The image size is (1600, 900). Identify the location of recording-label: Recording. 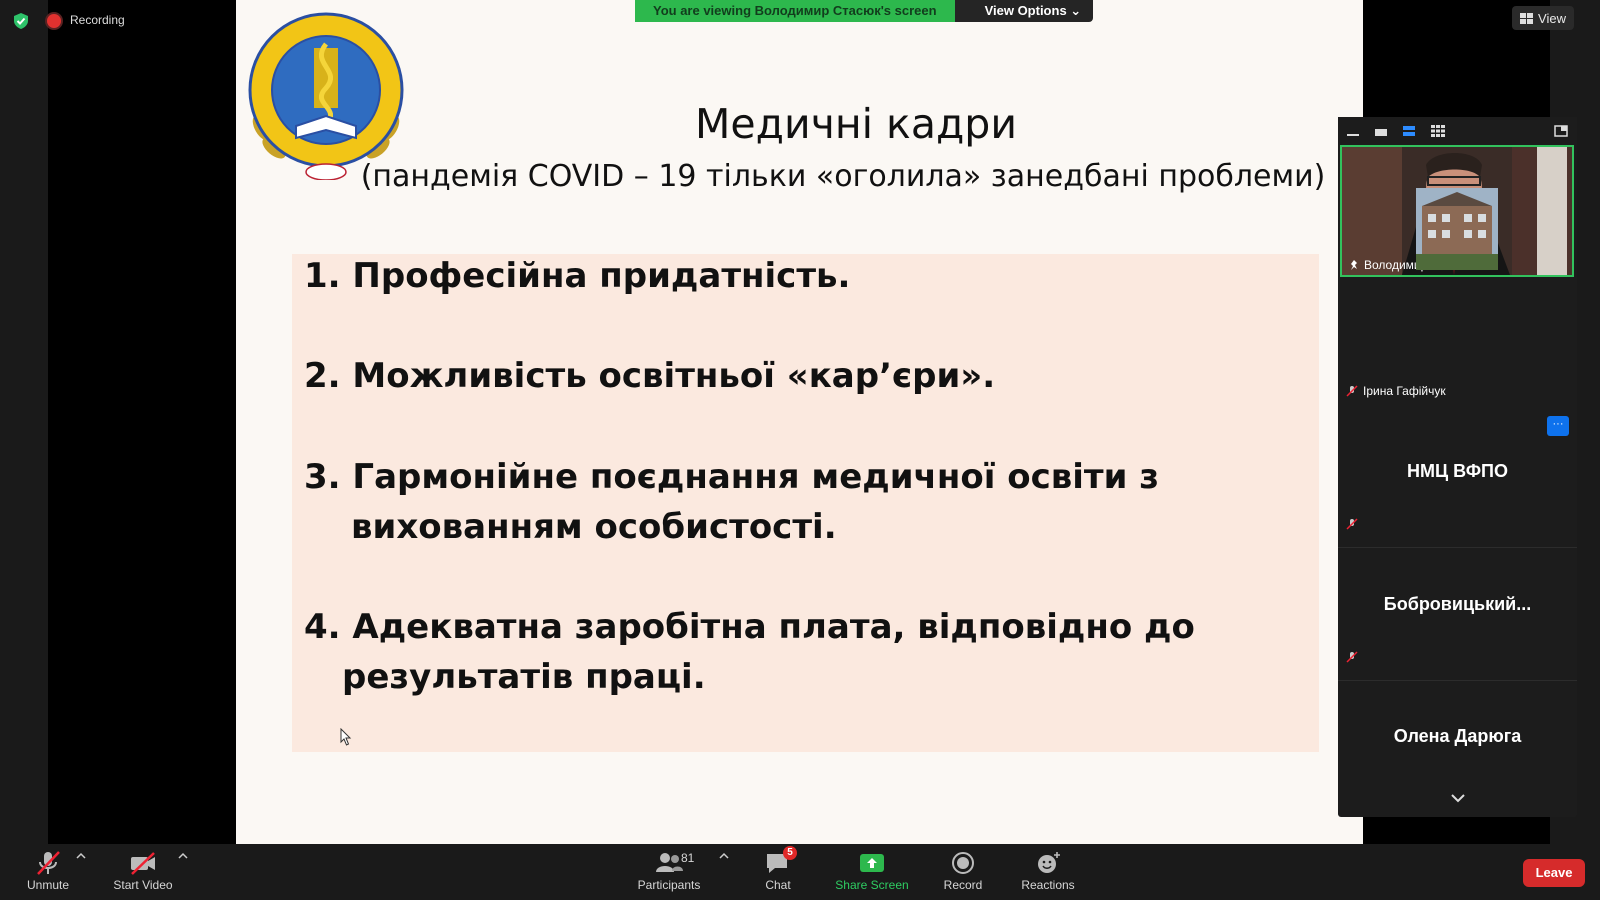
(97, 20).